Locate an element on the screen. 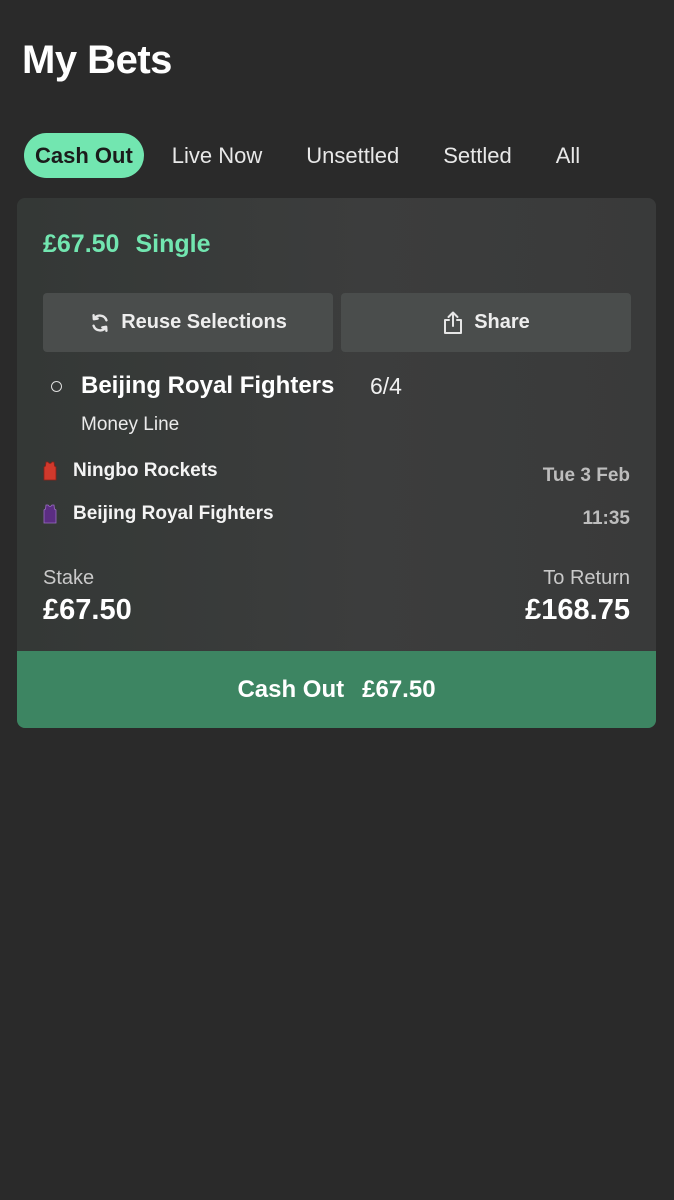 The width and height of the screenshot is (674, 1200). bet-tabs: Cash Out Live Now Unsettled Settled All is located at coordinates (307, 155).